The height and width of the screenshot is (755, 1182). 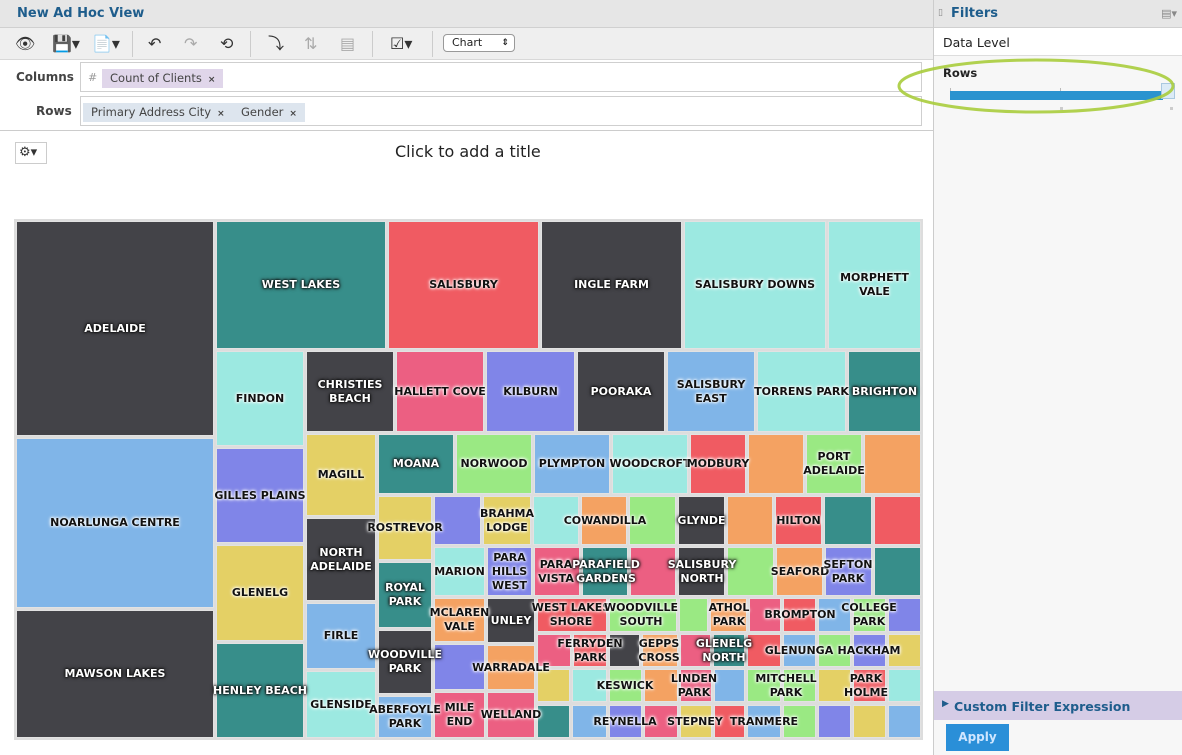 I want to click on treemap-cell-athol-park, so click(x=728, y=615).